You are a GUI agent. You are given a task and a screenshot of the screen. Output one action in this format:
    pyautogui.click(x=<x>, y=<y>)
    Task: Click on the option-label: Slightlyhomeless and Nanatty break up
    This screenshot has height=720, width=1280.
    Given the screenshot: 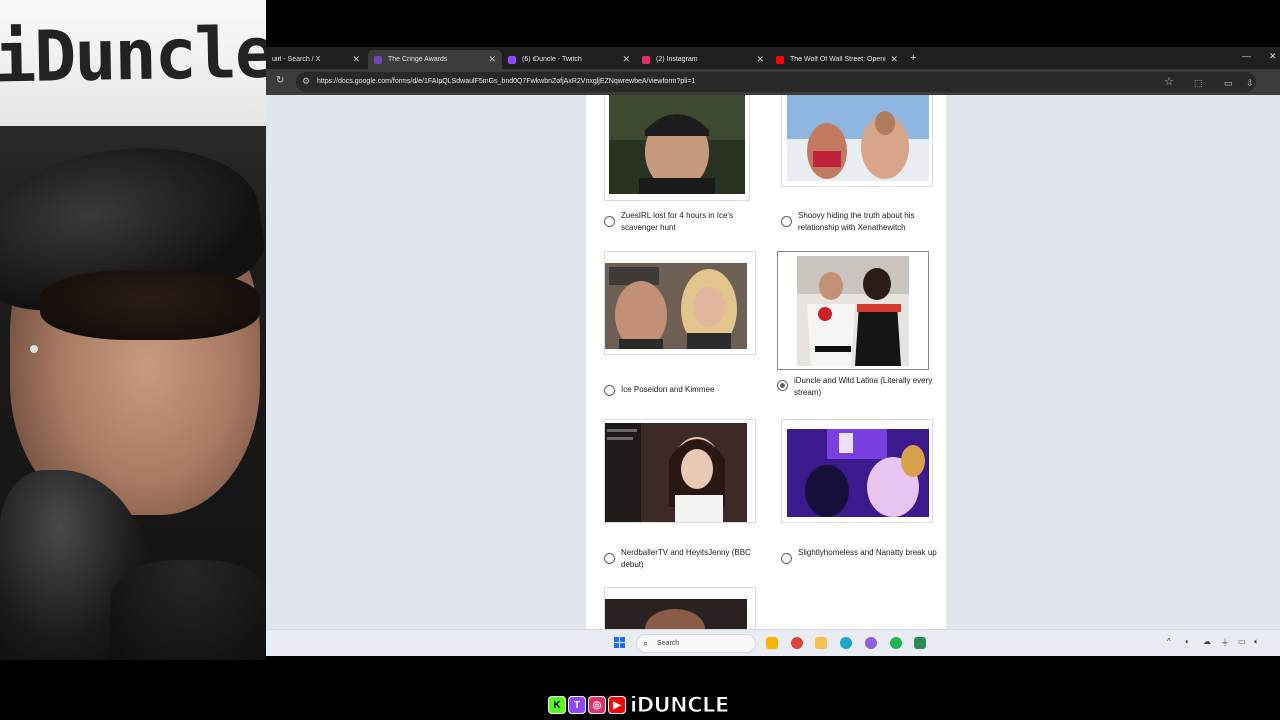 What is the action you would take?
    pyautogui.click(x=867, y=552)
    